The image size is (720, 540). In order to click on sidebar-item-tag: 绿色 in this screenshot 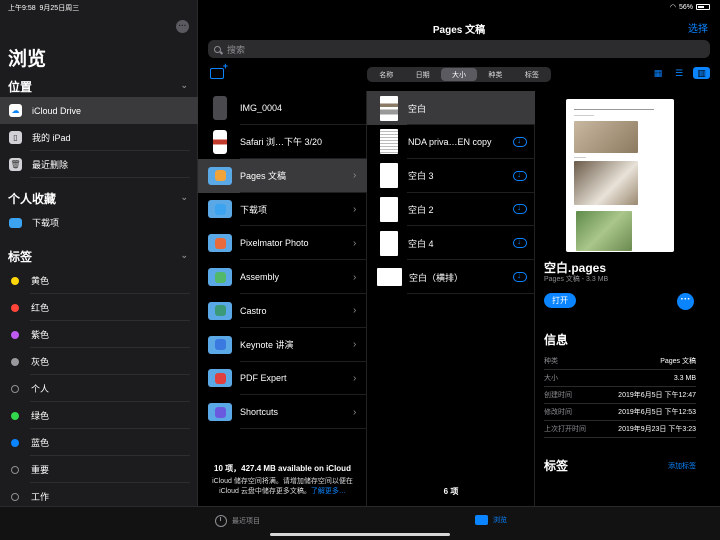, I will do `click(99, 415)`.